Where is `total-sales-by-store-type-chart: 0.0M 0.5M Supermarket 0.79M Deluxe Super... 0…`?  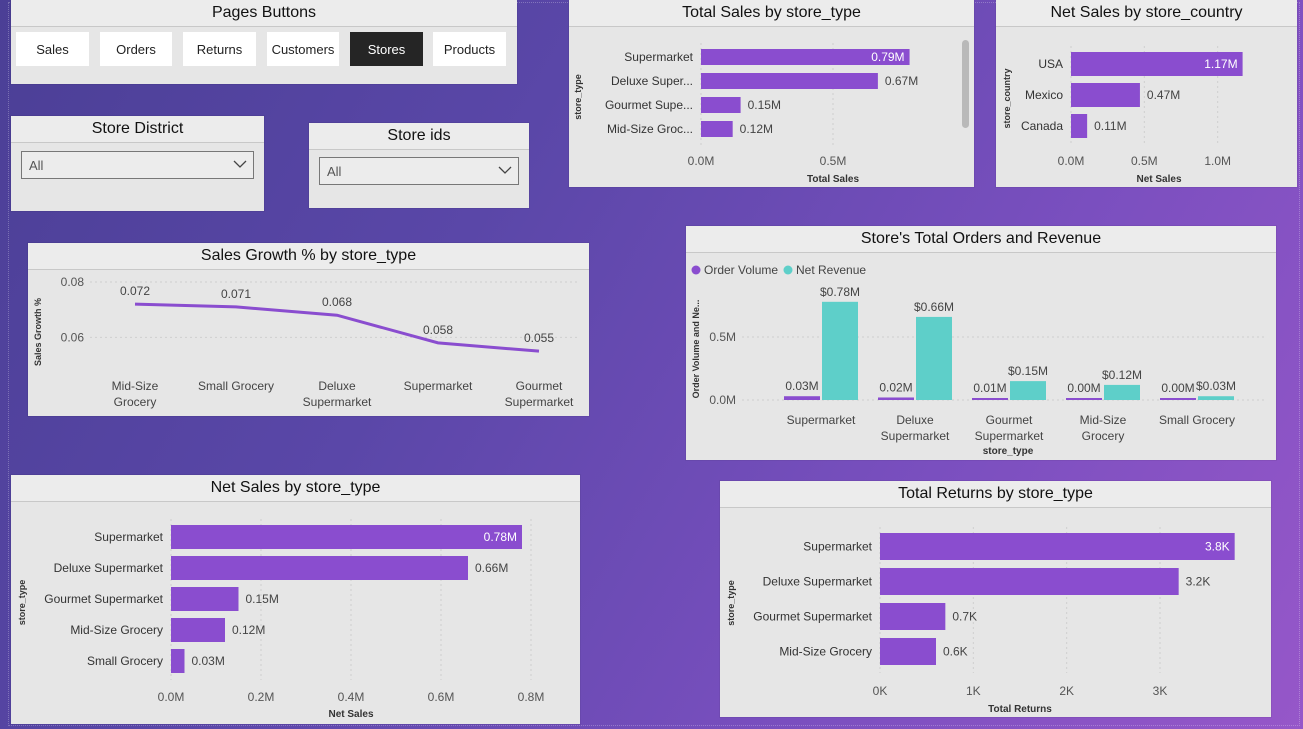 total-sales-by-store-type-chart: 0.0M 0.5M Supermarket 0.79M Deluxe Super... 0… is located at coordinates (745, 114).